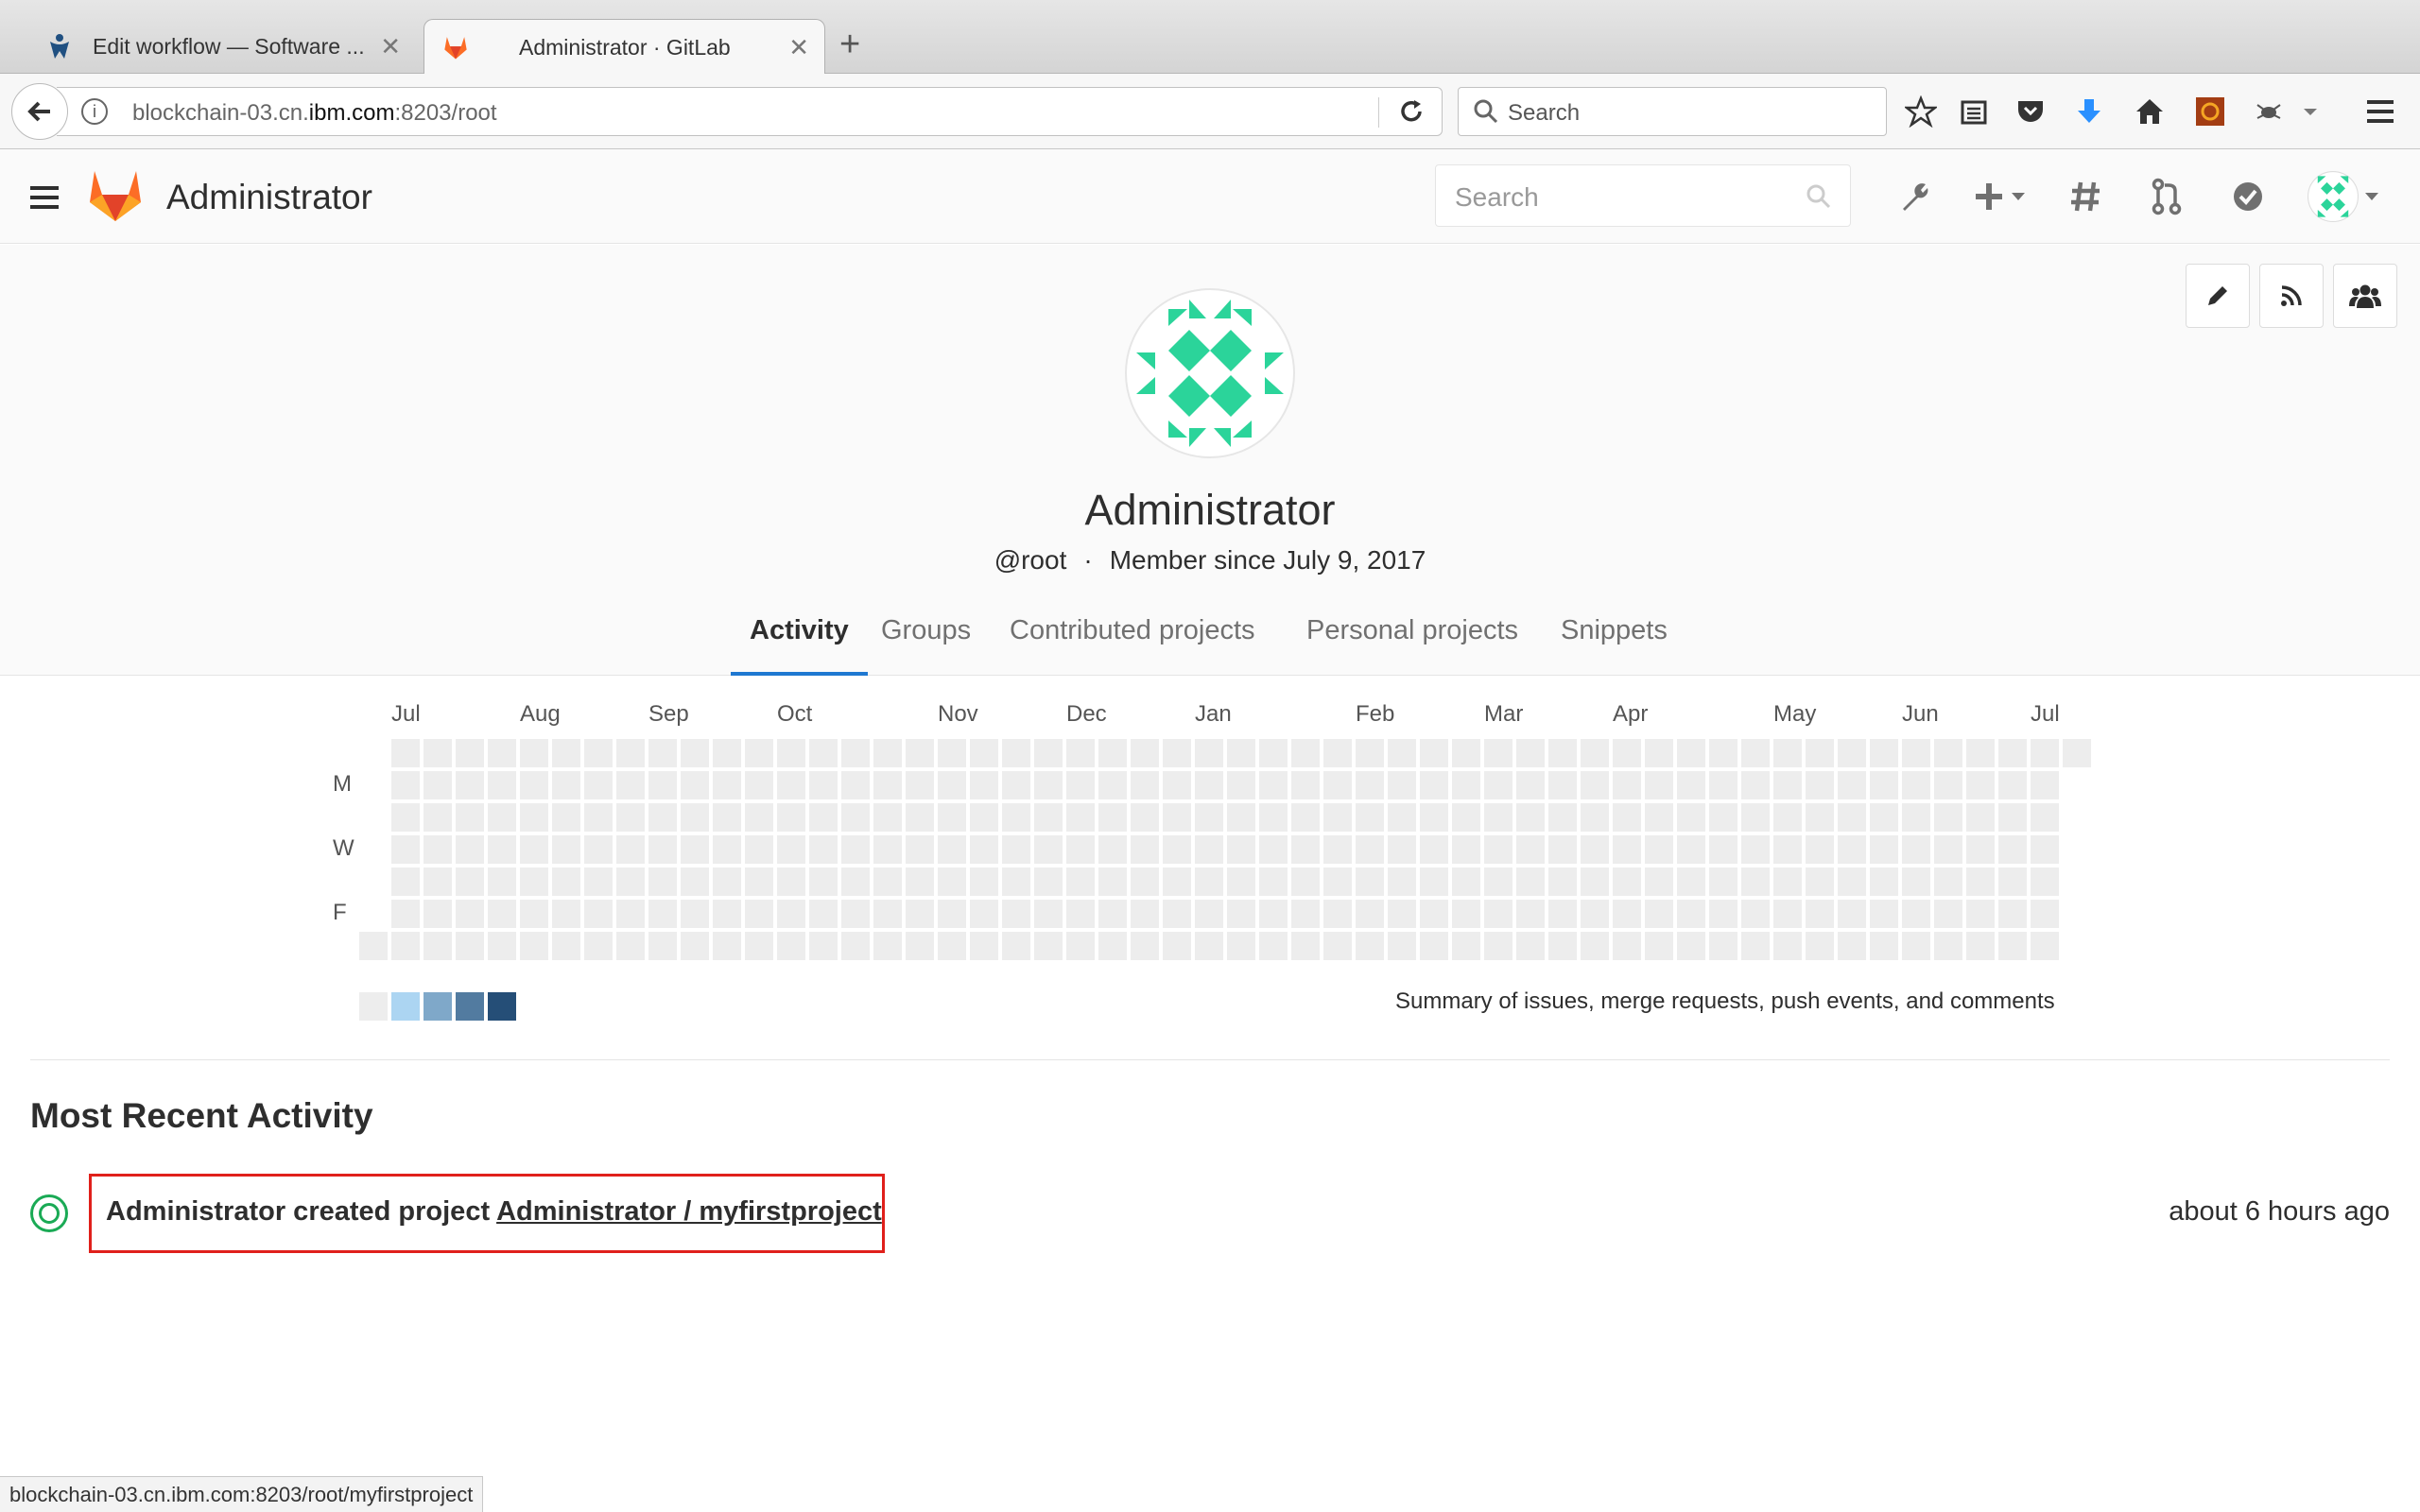 The height and width of the screenshot is (1512, 2420). Describe the element at coordinates (799, 47) in the screenshot. I see `close-tab-icon: ✕` at that location.